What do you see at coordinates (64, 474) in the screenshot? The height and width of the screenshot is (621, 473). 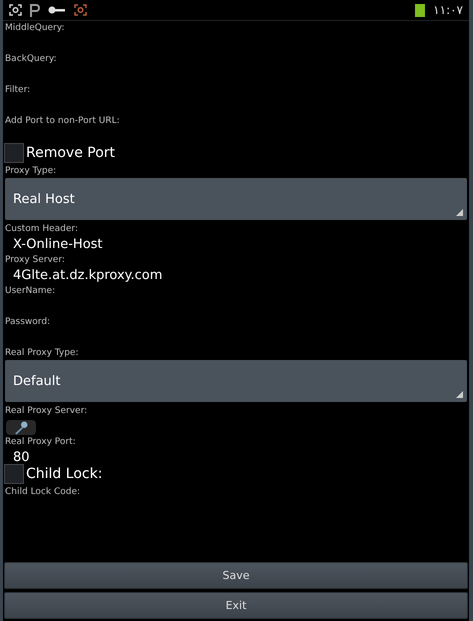 I see `checkbox-label: Child Lock:` at bounding box center [64, 474].